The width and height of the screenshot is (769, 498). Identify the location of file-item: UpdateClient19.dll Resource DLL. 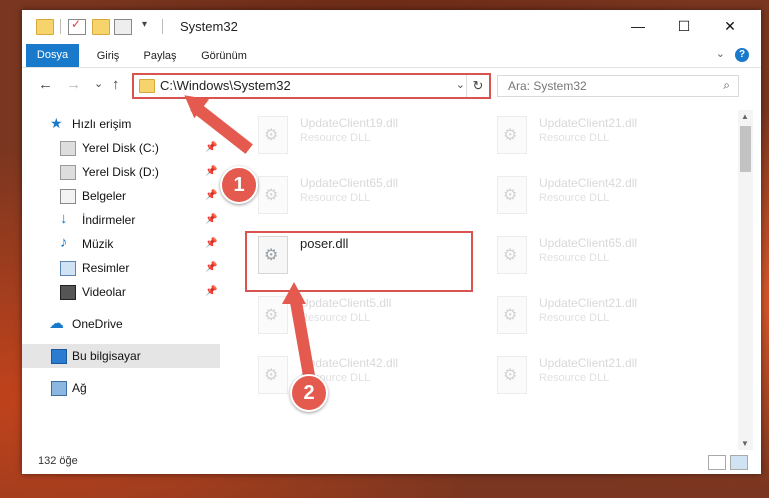
(358, 137).